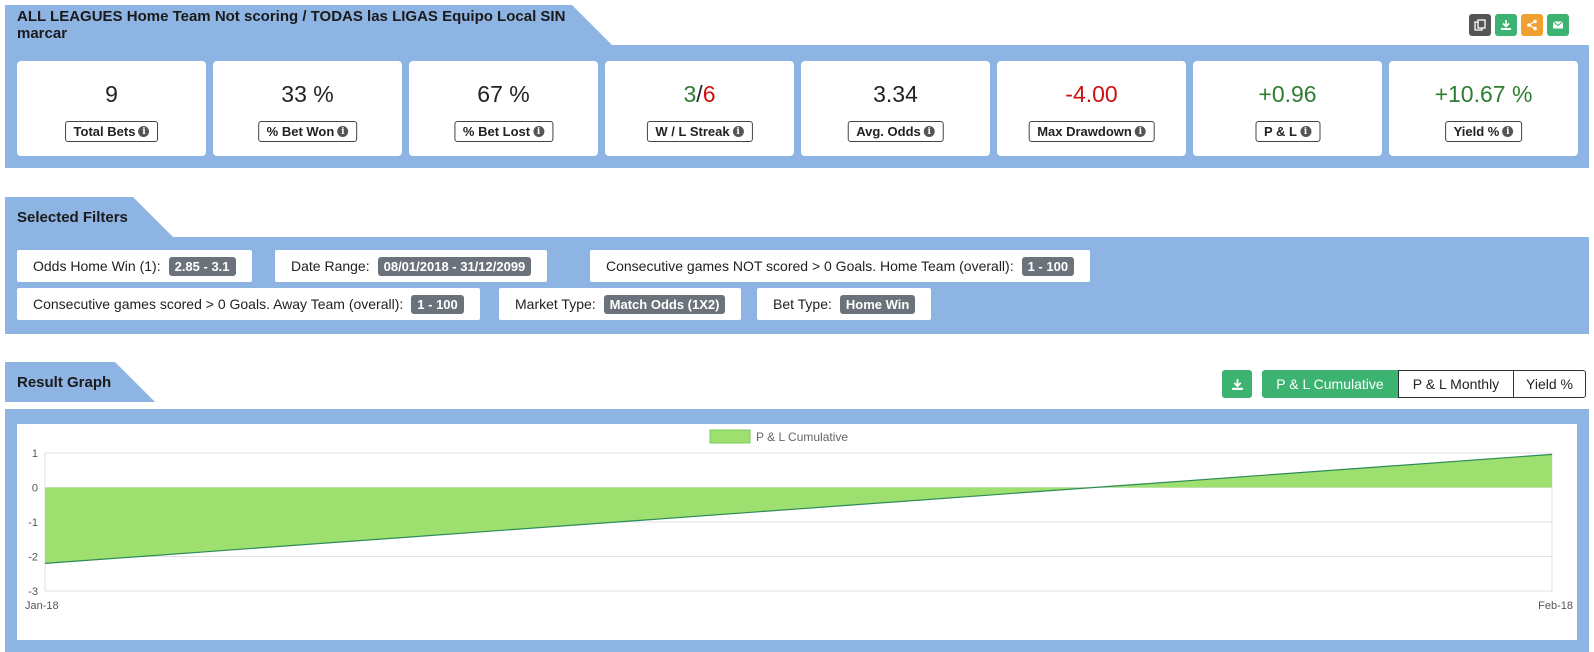 Image resolution: width=1594 pixels, height=652 pixels. Describe the element at coordinates (330, 266) in the screenshot. I see `filter-label: Date Range:` at that location.